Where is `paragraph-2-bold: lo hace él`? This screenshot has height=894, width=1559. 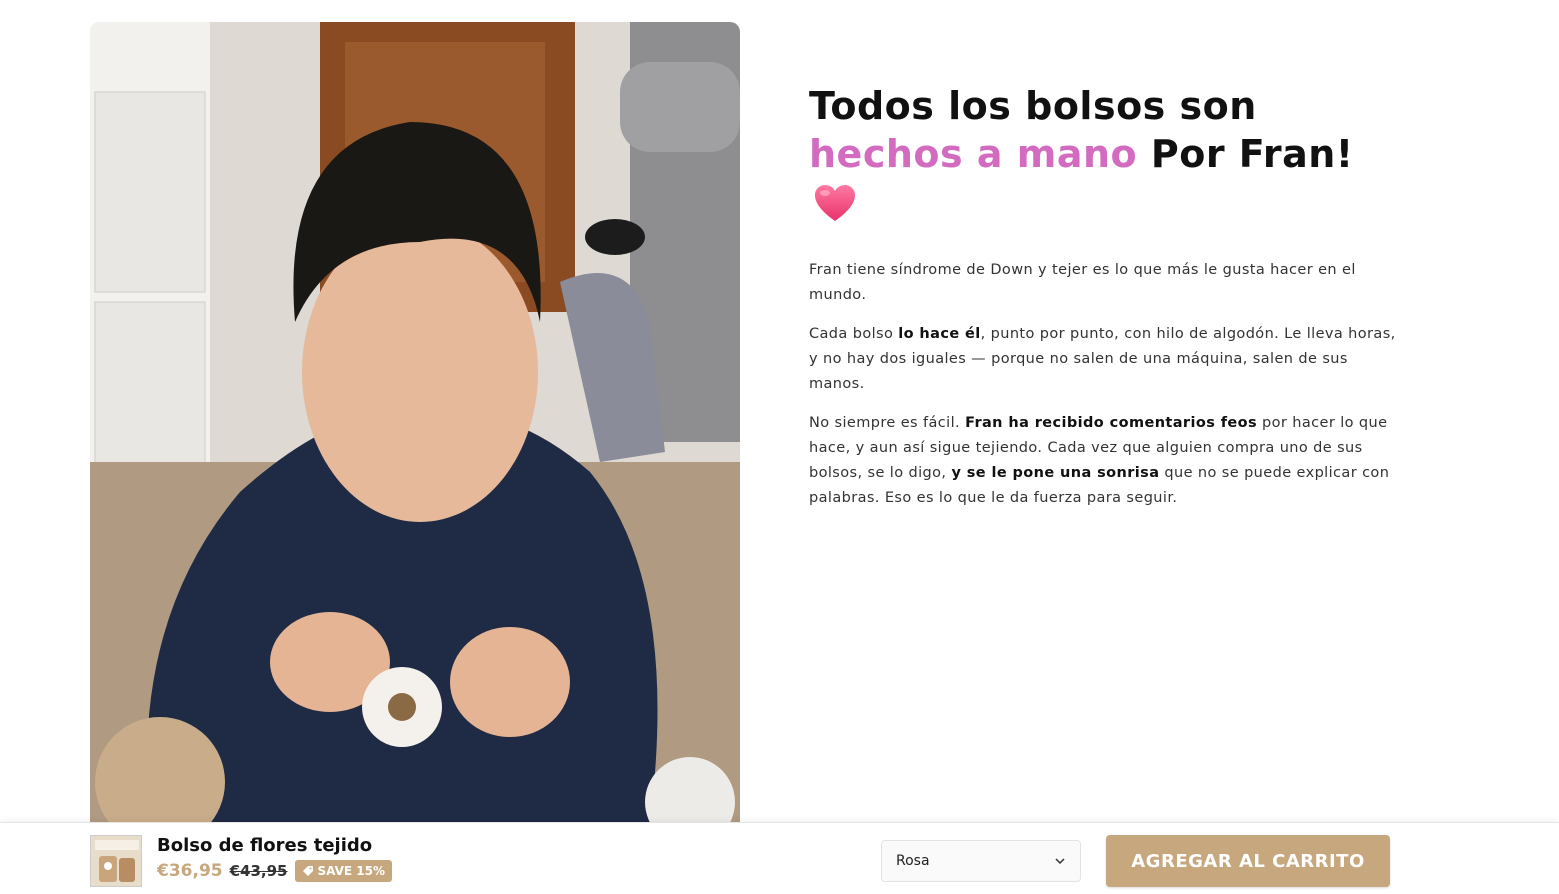 paragraph-2-bold: lo hace él is located at coordinates (939, 334).